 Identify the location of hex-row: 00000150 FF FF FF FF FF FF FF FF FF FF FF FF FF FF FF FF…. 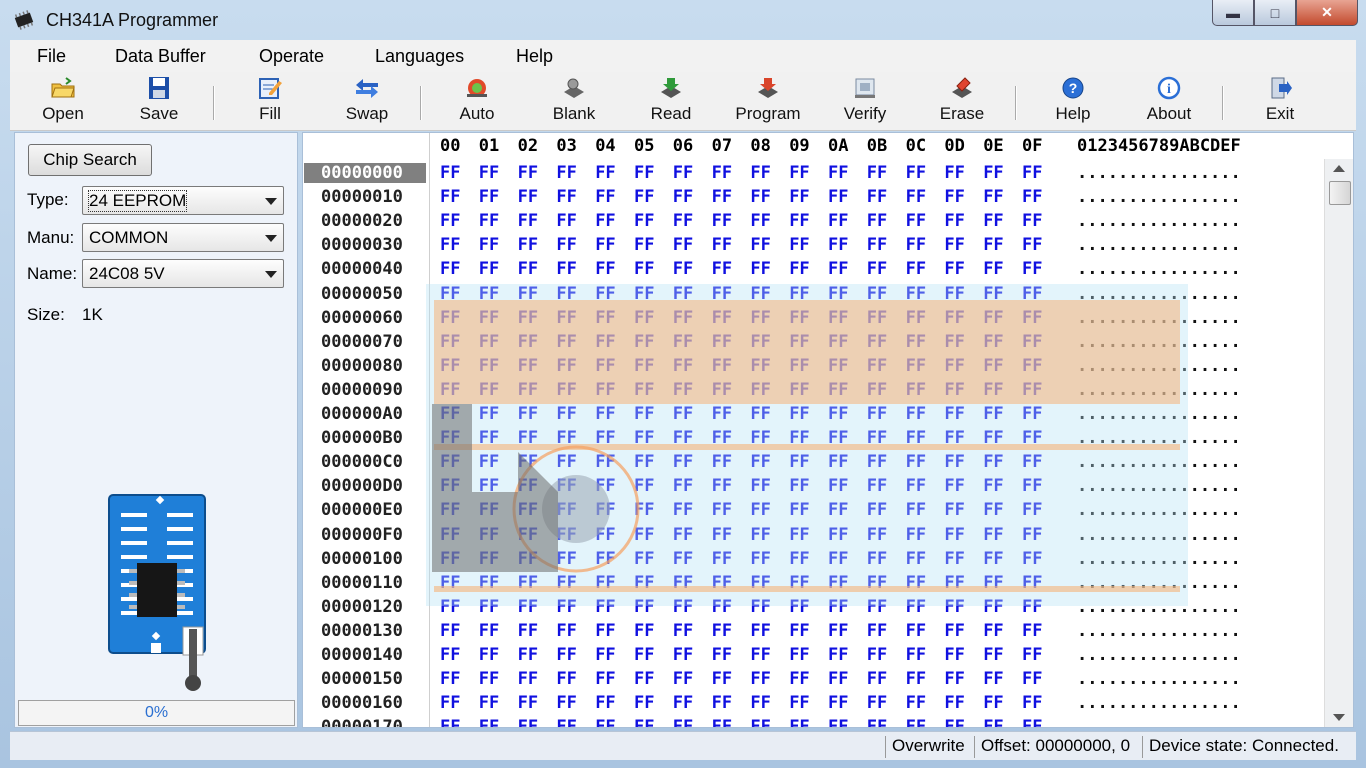
(814, 679).